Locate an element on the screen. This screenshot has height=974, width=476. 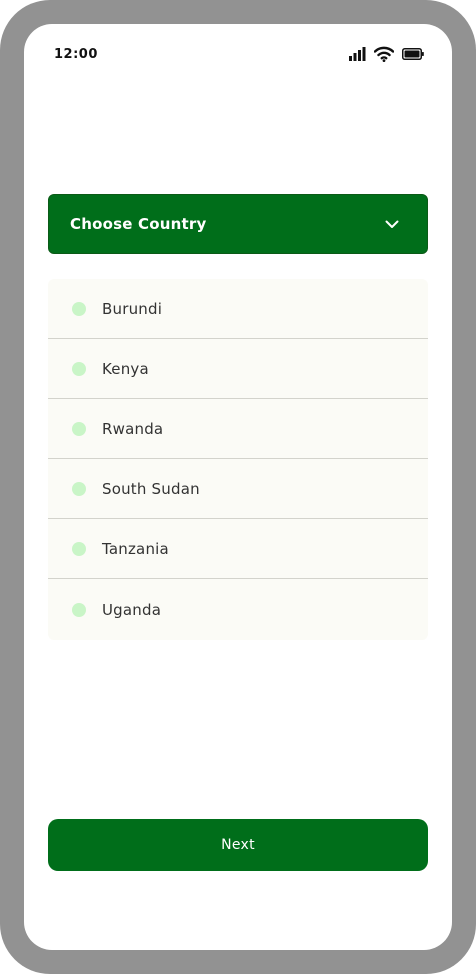
list-item-uganda: Uganda is located at coordinates (238, 609).